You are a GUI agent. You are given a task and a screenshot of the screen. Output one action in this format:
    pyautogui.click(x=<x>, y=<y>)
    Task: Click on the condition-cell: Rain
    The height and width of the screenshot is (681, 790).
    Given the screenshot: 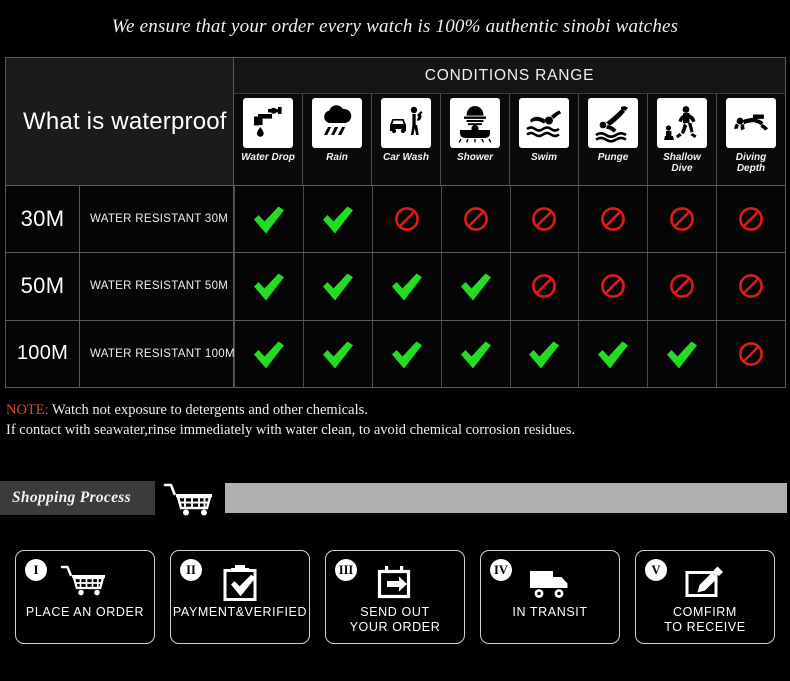 What is the action you would take?
    pyautogui.click(x=336, y=139)
    